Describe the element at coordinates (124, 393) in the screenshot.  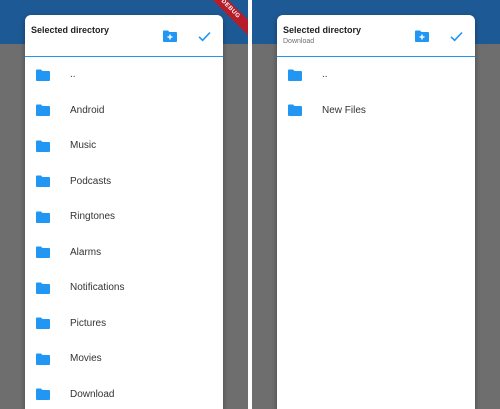
I see `folder-row: Download` at that location.